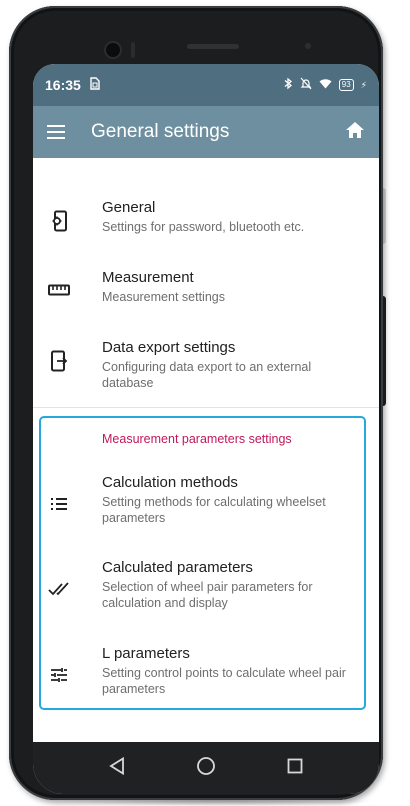 The height and width of the screenshot is (806, 410). I want to click on sim-icon, so click(94, 85).